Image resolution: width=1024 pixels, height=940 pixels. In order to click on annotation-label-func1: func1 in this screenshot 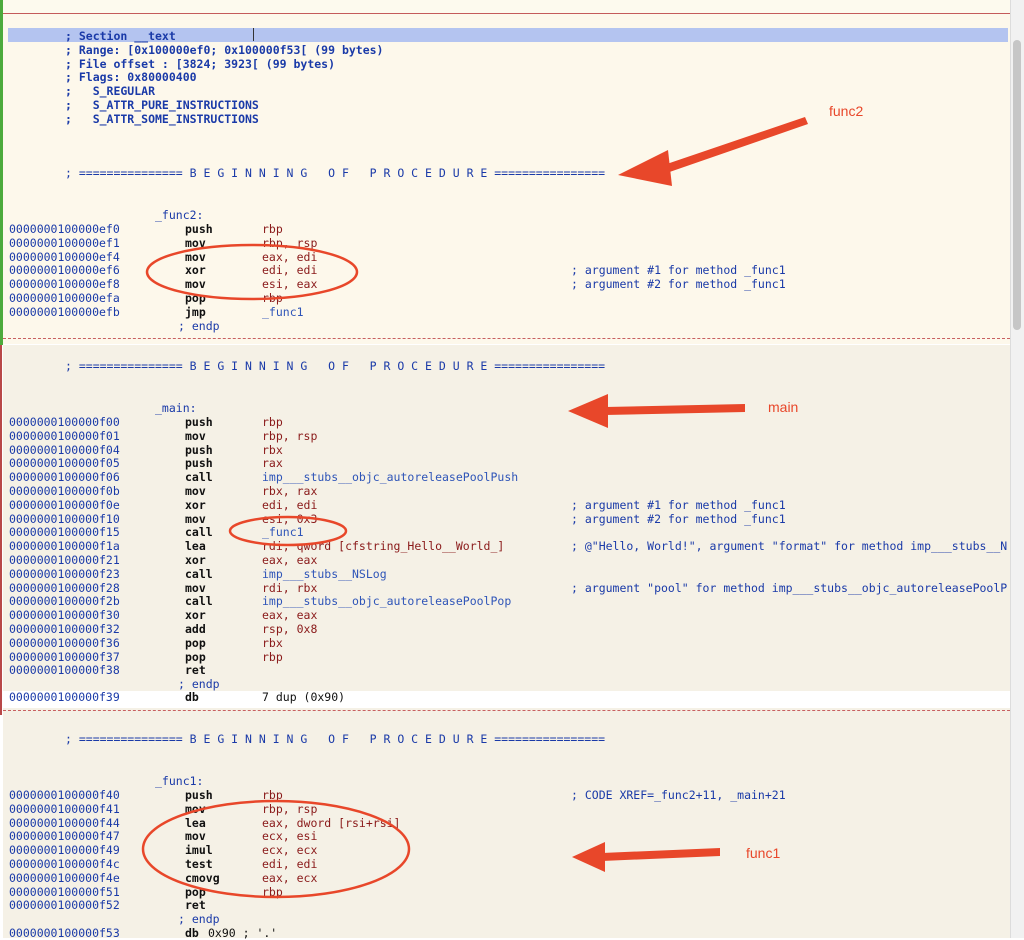, I will do `click(763, 853)`.